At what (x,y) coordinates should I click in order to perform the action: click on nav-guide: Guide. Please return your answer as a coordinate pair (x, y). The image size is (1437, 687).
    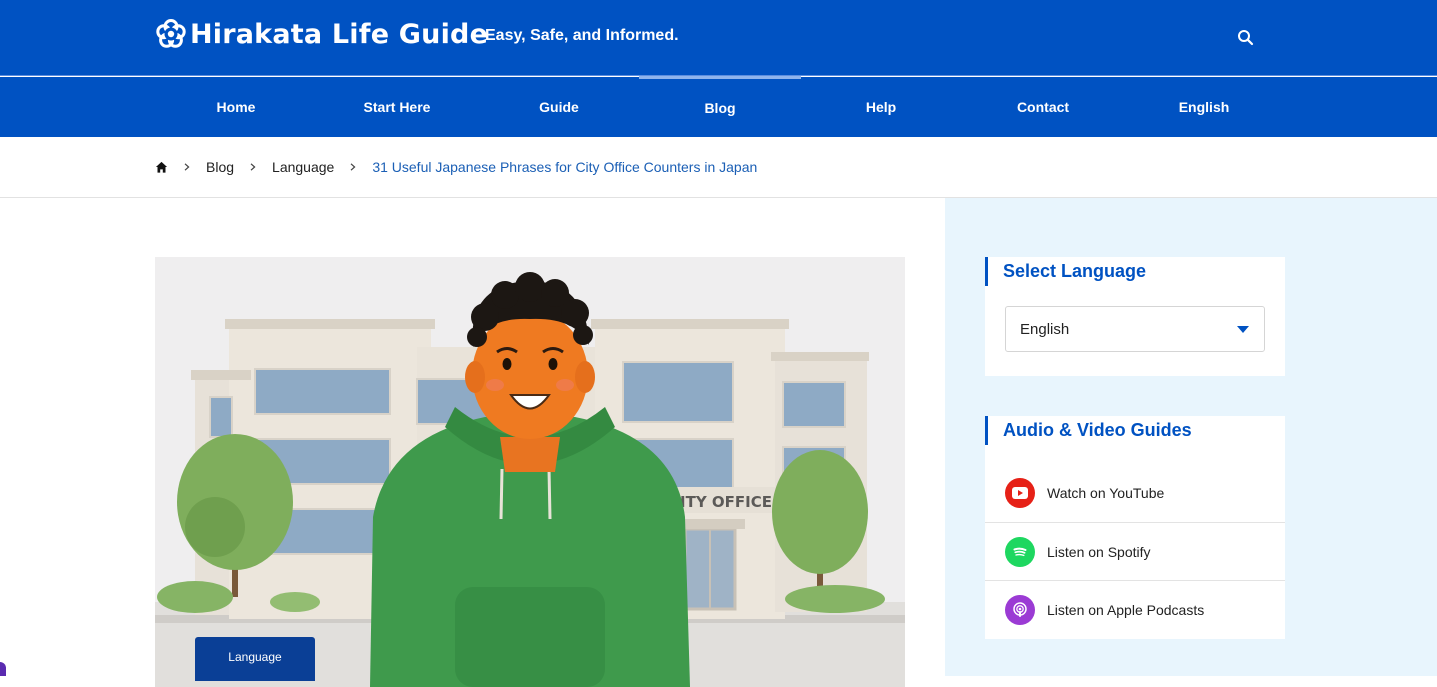
    Looking at the image, I should click on (559, 107).